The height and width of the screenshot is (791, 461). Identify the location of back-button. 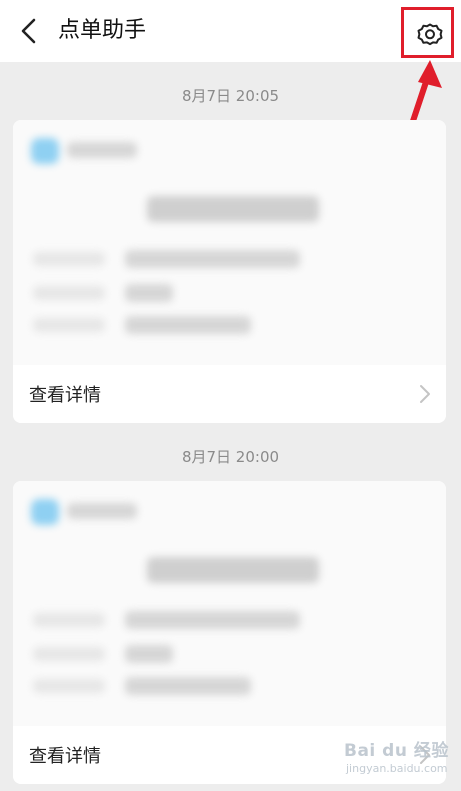
(29, 31).